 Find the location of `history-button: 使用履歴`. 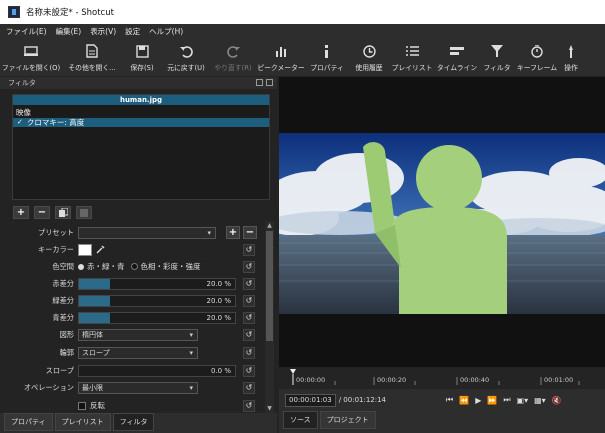

history-button: 使用履歴 is located at coordinates (369, 57).